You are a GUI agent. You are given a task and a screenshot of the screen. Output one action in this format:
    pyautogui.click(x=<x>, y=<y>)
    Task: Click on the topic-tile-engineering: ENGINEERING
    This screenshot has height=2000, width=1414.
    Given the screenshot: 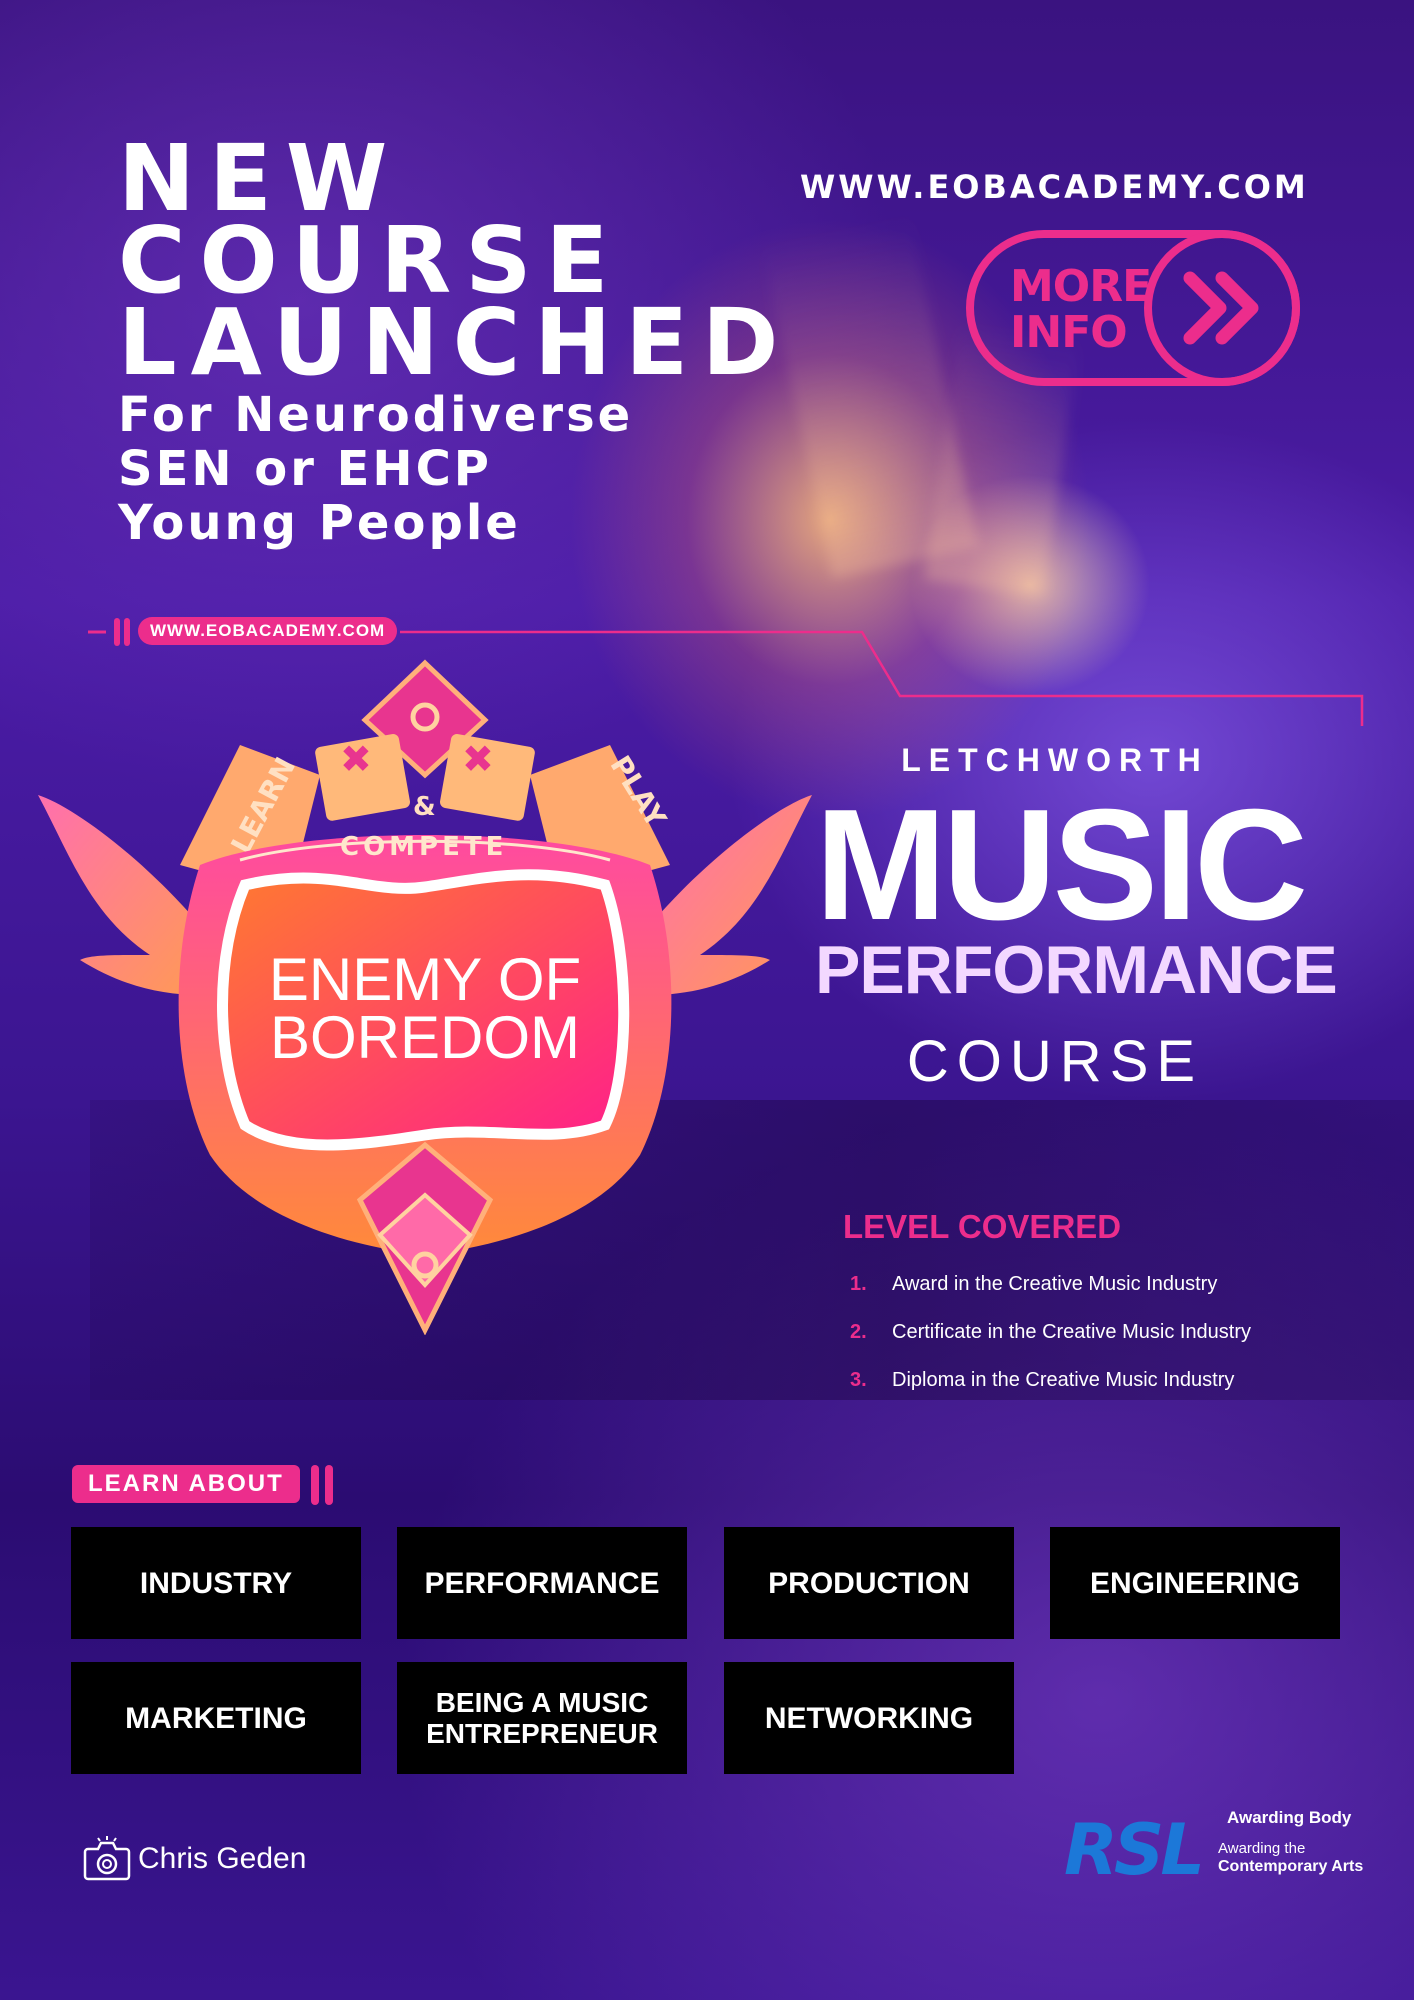 What is the action you would take?
    pyautogui.click(x=1195, y=1583)
    